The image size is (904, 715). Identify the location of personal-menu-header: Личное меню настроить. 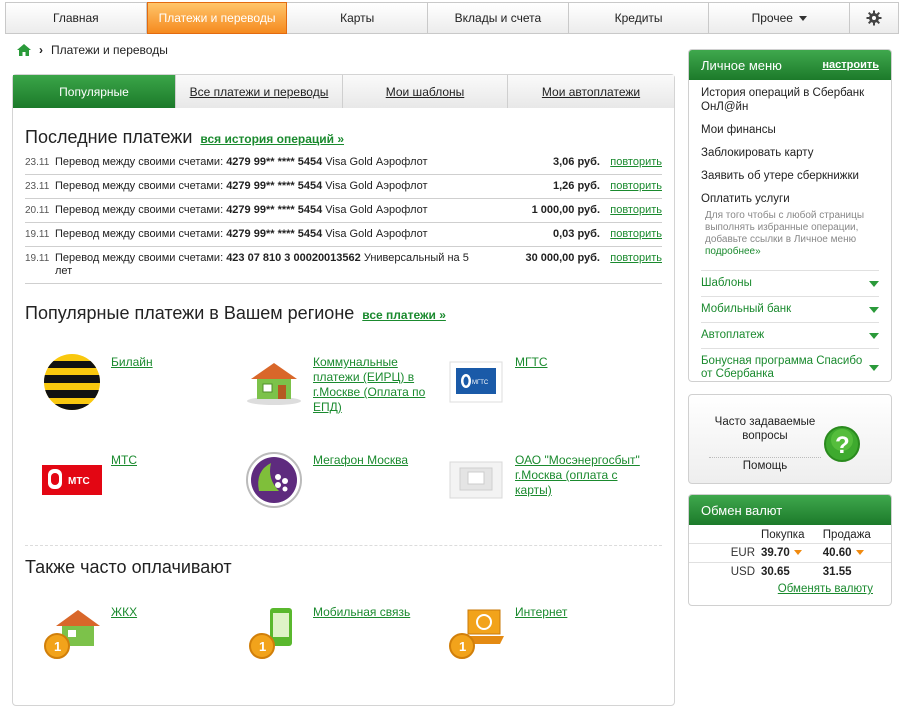
(790, 65).